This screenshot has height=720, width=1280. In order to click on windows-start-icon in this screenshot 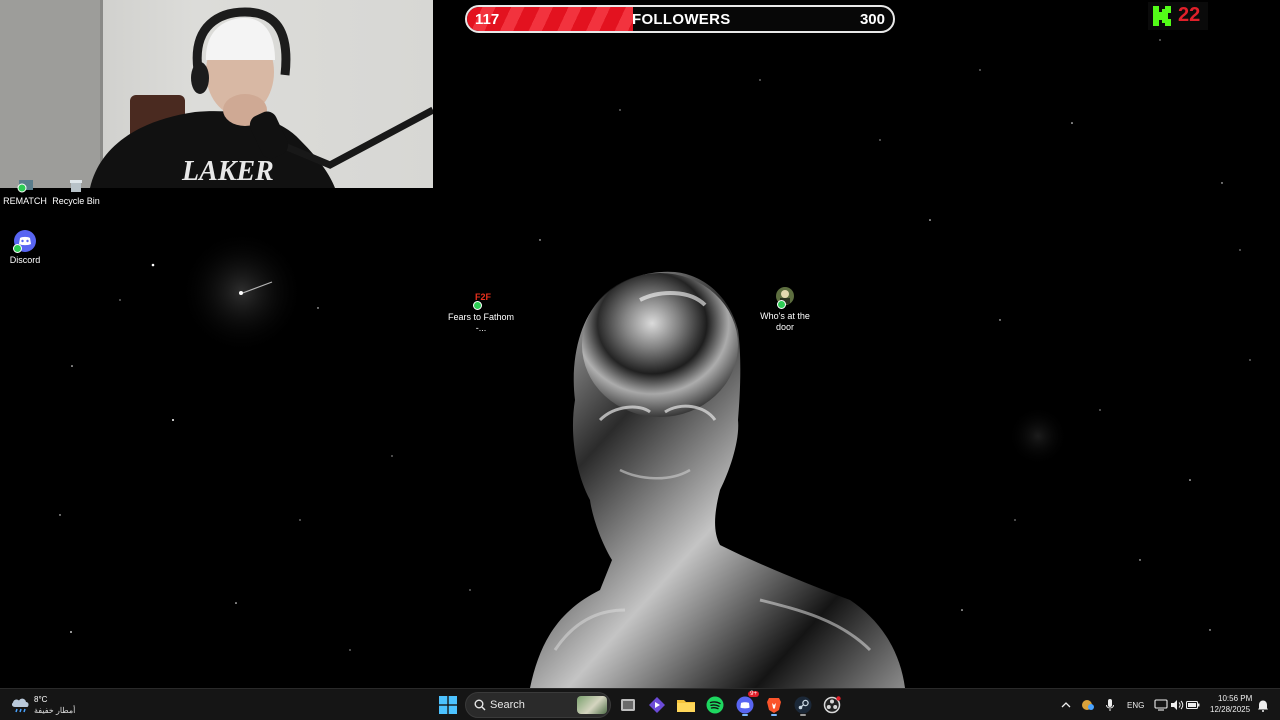, I will do `click(448, 705)`.